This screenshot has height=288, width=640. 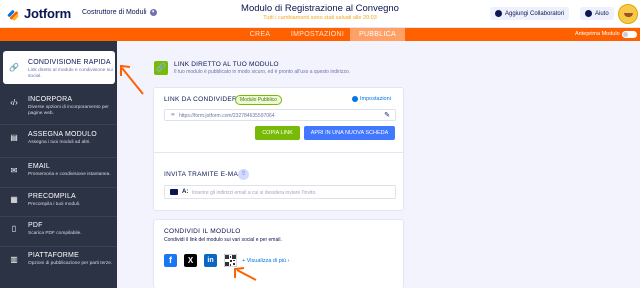 What do you see at coordinates (227, 116) in the screenshot?
I see `form-url: https://form.jotform.com/232784635597064` at bounding box center [227, 116].